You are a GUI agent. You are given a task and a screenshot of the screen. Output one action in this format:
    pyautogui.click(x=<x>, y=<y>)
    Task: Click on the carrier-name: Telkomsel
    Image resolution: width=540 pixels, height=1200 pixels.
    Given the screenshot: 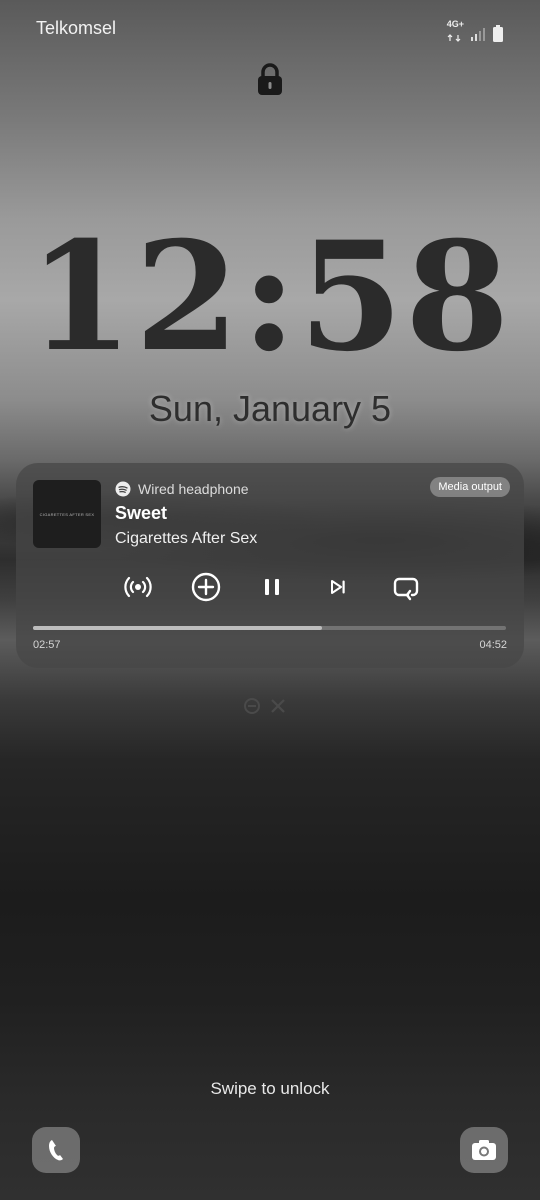 What is the action you would take?
    pyautogui.click(x=76, y=28)
    